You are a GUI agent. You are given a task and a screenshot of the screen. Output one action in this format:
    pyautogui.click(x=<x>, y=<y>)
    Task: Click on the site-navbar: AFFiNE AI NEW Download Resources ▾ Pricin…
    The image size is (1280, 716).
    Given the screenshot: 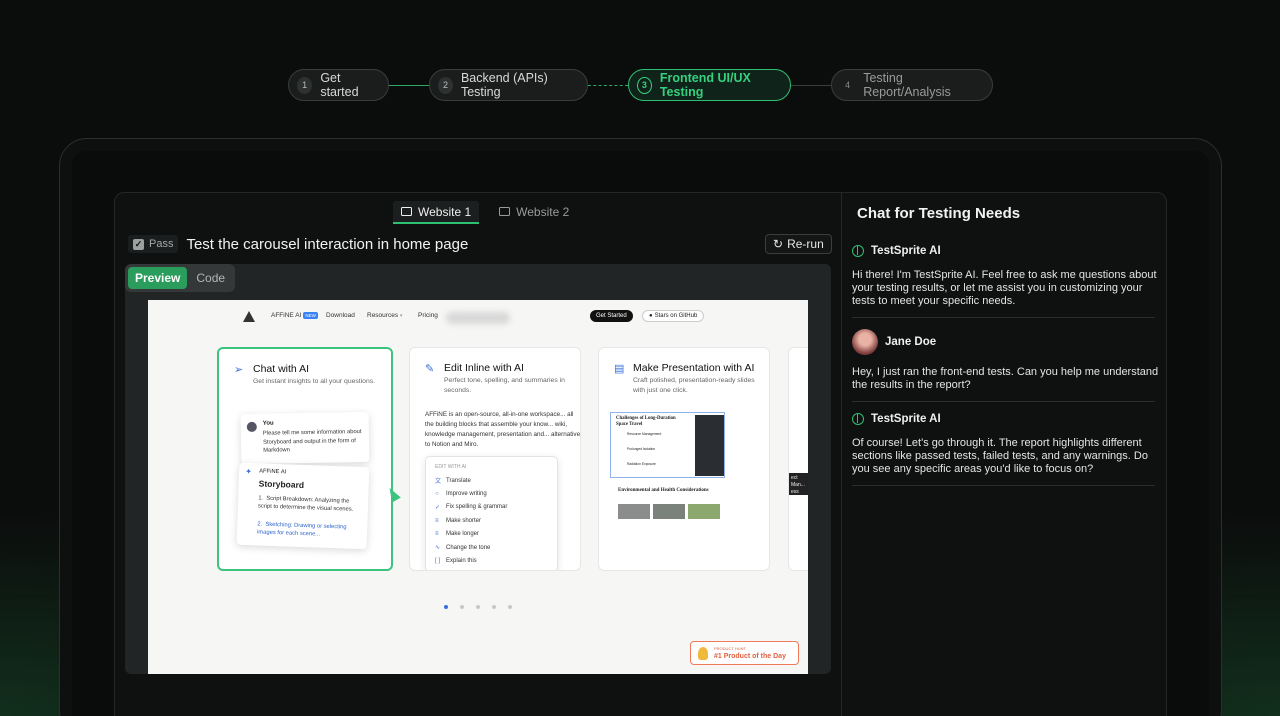 What is the action you would take?
    pyautogui.click(x=478, y=317)
    